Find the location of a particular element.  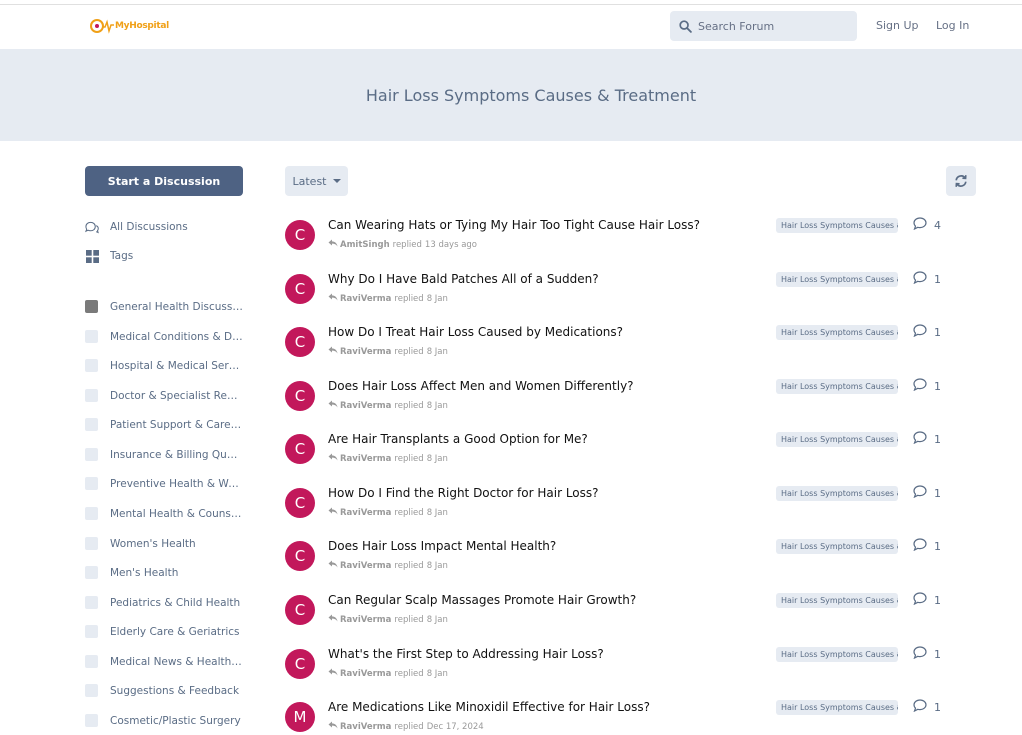

sort-dropdown: Latest is located at coordinates (316, 181).